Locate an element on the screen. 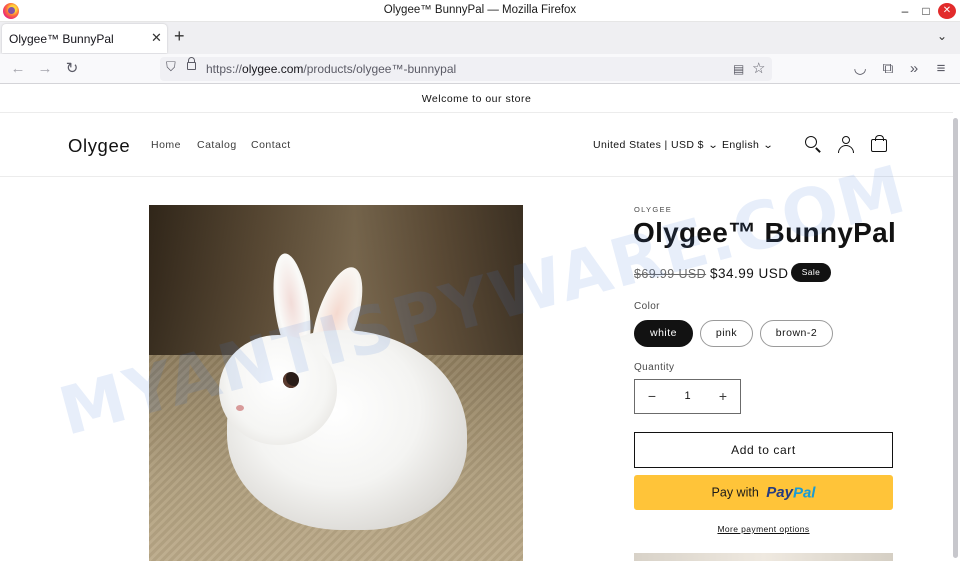 Image resolution: width=960 pixels, height=561 pixels. paypal-logo-pay: Pay is located at coordinates (779, 493).